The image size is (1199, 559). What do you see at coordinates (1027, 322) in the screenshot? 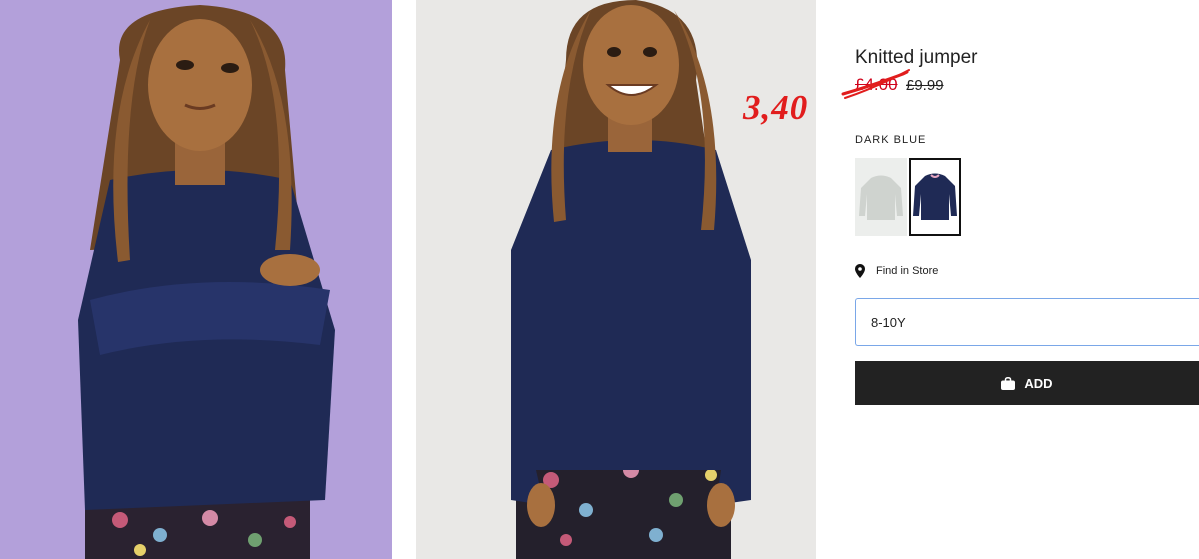
I see `size-selector: 8-10Y` at bounding box center [1027, 322].